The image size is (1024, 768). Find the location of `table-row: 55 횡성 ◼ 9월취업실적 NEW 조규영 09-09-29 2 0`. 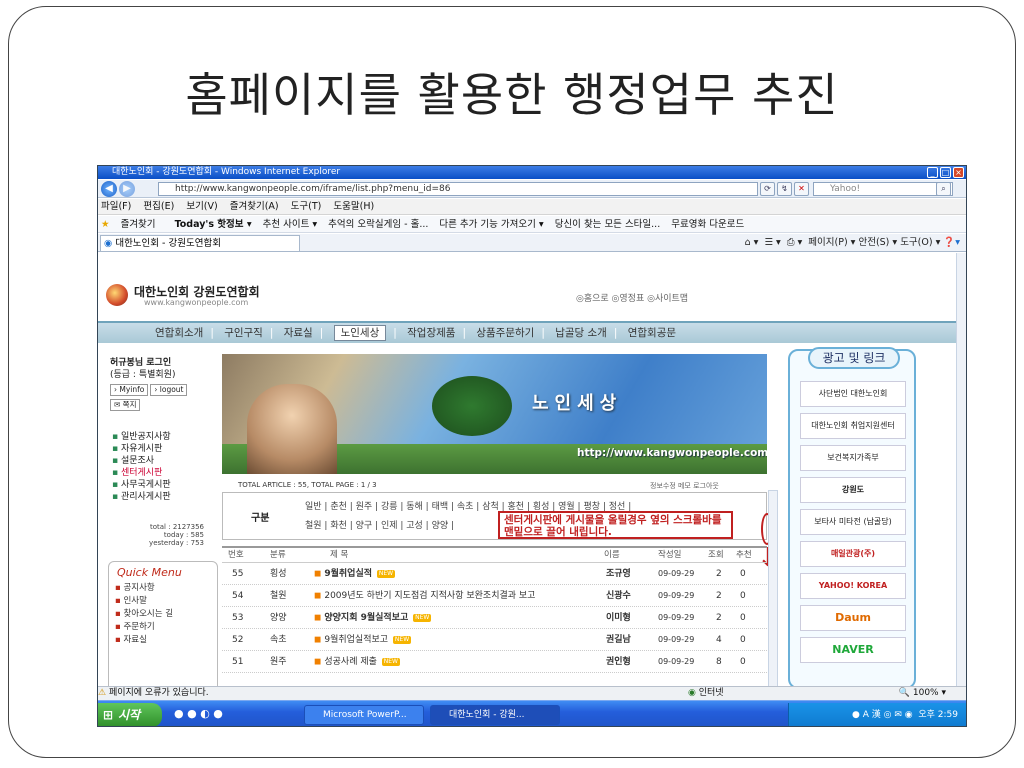

table-row: 55 횡성 ◼ 9월취업실적 NEW 조규영 09-09-29 2 0 is located at coordinates (494, 574).